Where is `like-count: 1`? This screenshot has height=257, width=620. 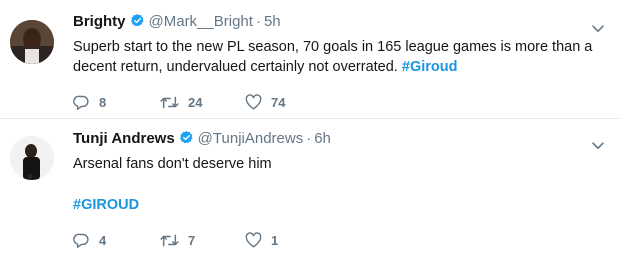
like-count: 1 is located at coordinates (275, 240).